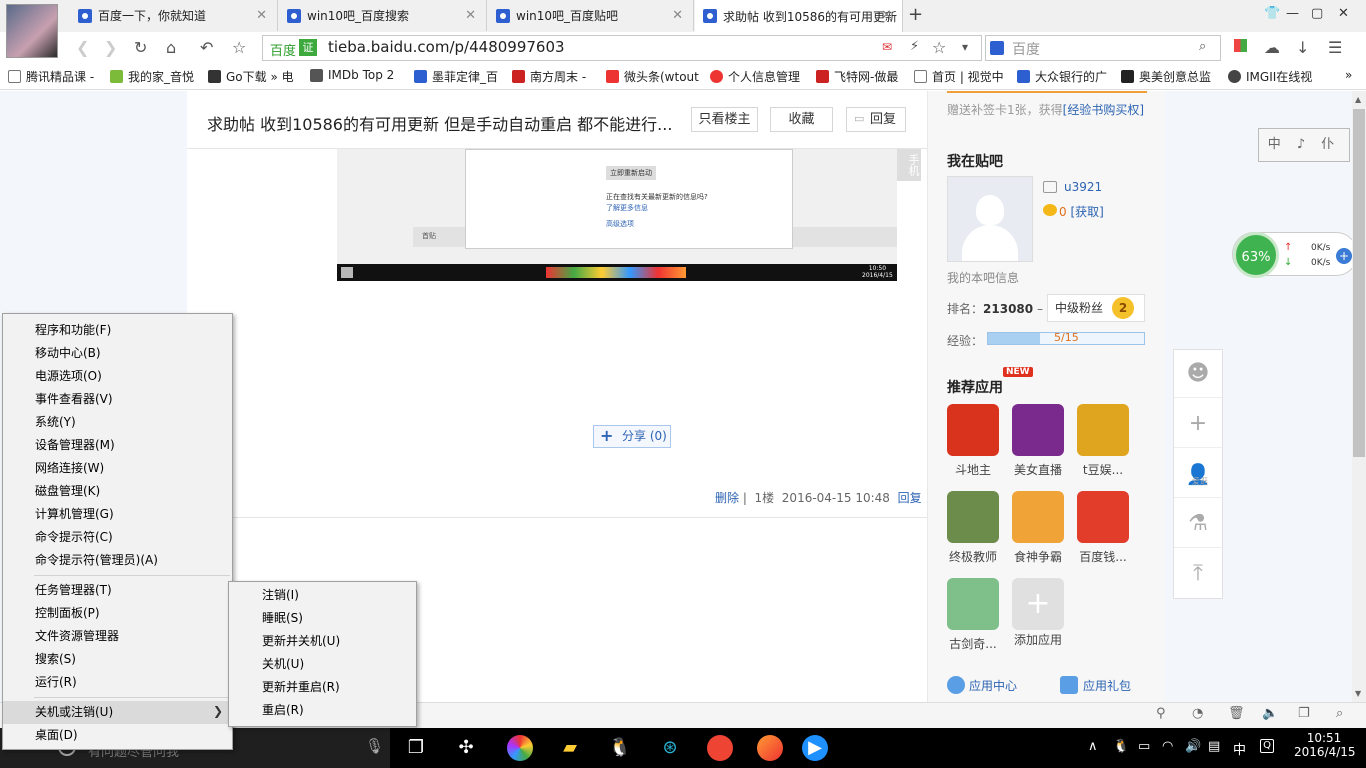  What do you see at coordinates (1086, 212) in the screenshot?
I see `get-coins-link: [获取]` at bounding box center [1086, 212].